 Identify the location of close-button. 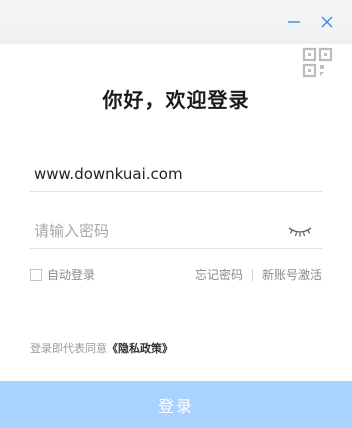
(327, 22).